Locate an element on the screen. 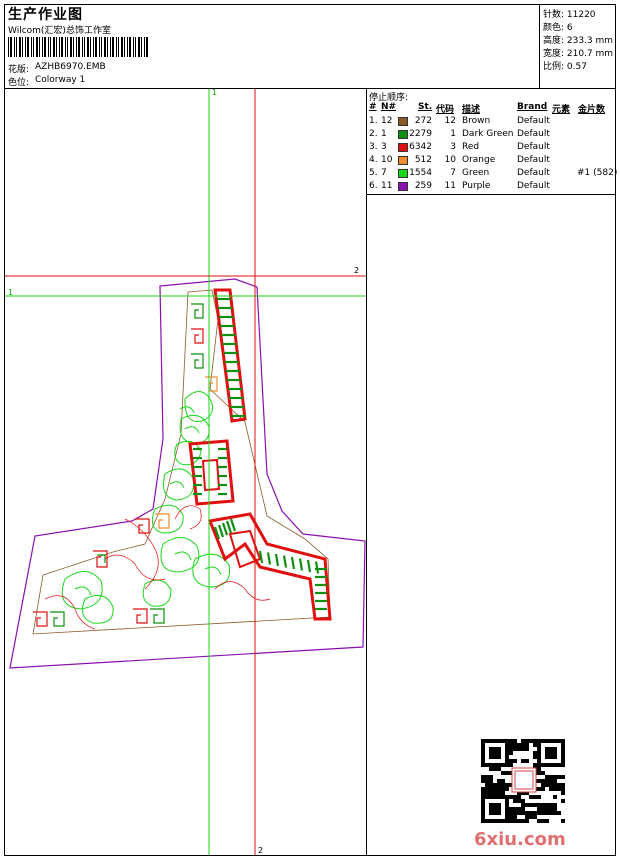 This screenshot has width=620, height=860. sequence-cell-code: 11 is located at coordinates (450, 186).